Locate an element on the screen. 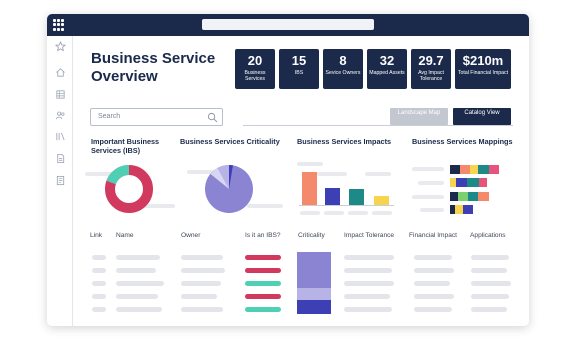  impacts-chart is located at coordinates (345, 188).